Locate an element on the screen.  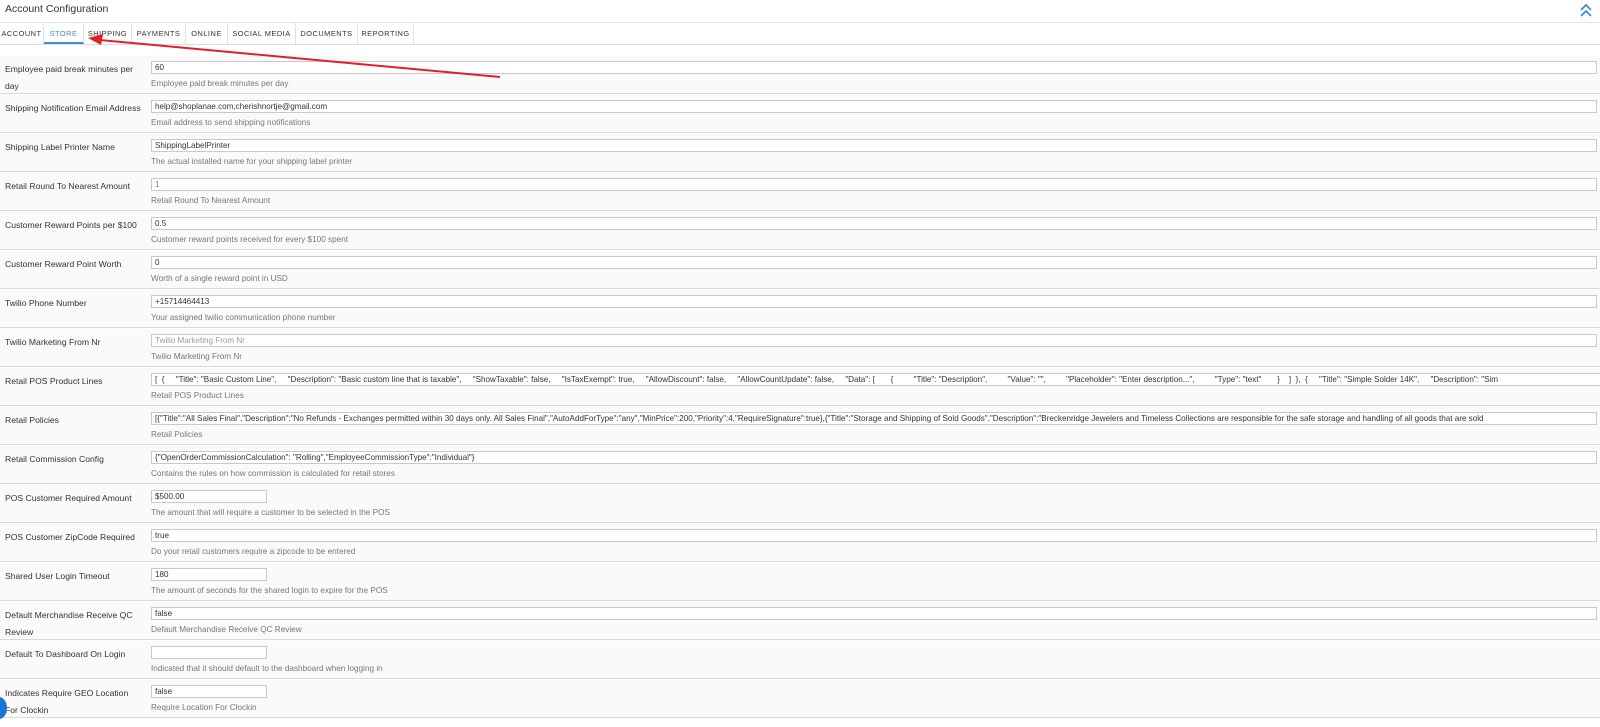
tab-shipping: SHIPPING is located at coordinates (108, 33).